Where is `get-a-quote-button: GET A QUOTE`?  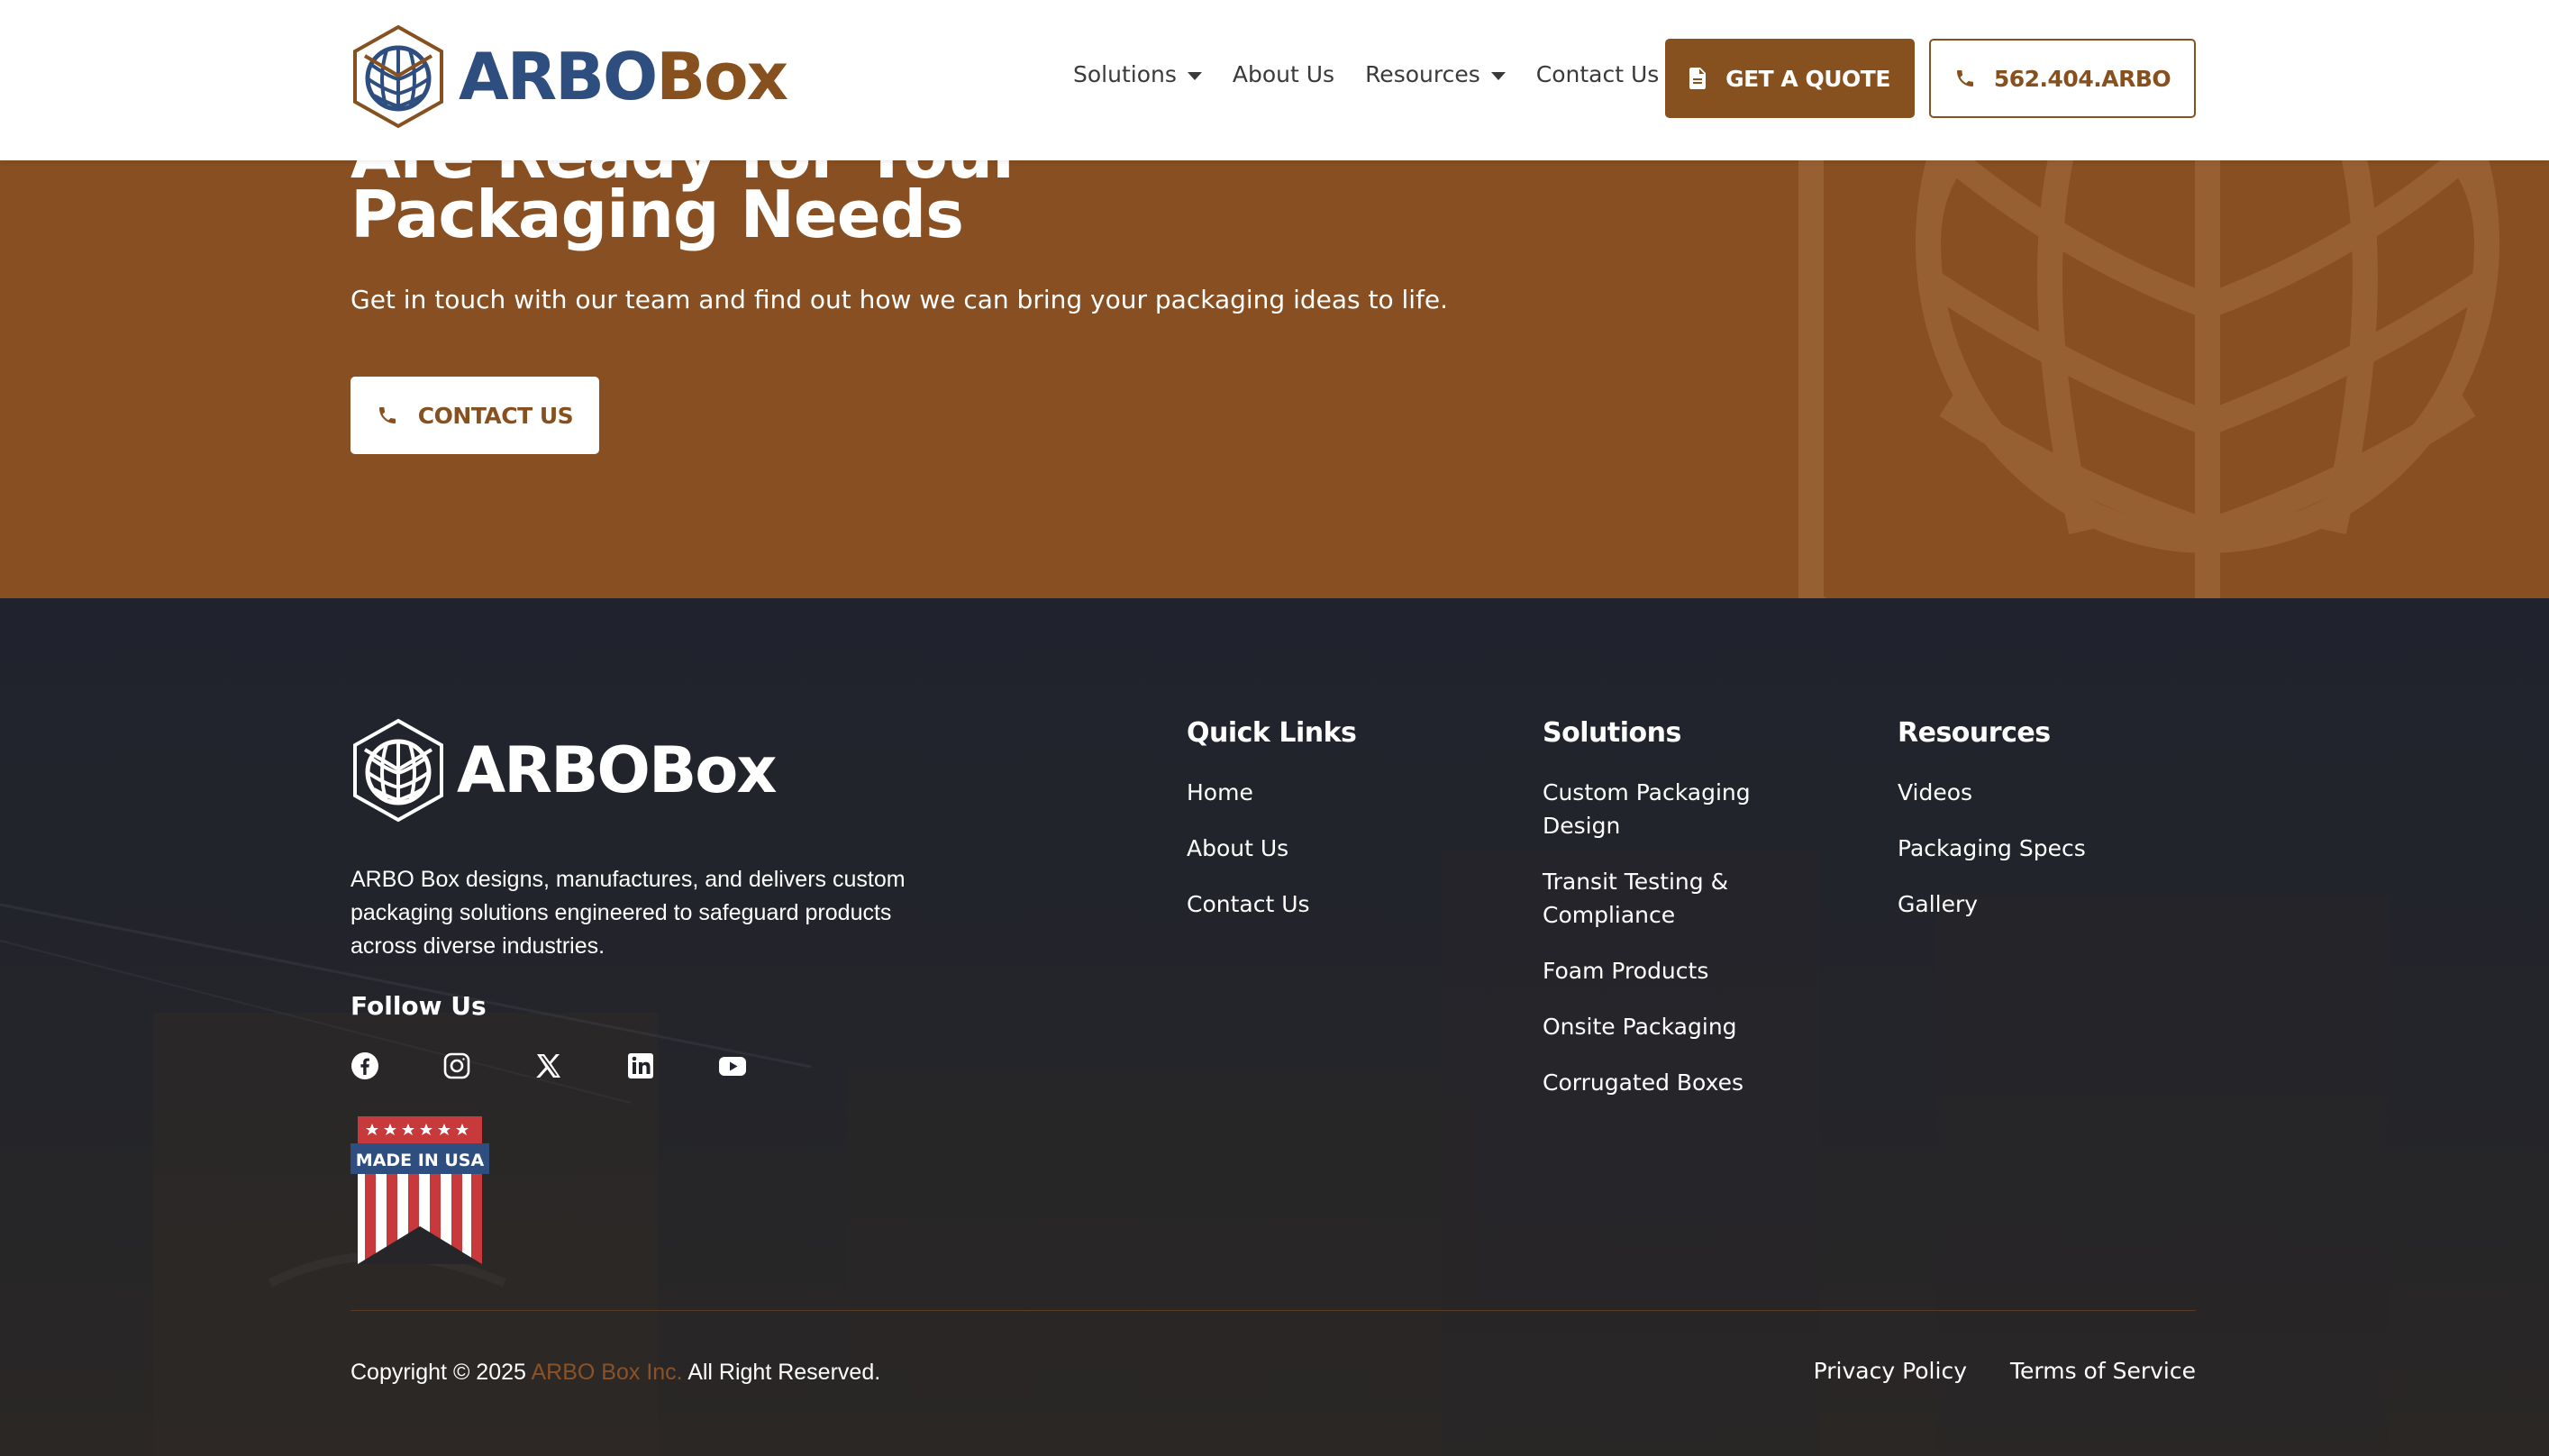 get-a-quote-button: GET A QUOTE is located at coordinates (1790, 79).